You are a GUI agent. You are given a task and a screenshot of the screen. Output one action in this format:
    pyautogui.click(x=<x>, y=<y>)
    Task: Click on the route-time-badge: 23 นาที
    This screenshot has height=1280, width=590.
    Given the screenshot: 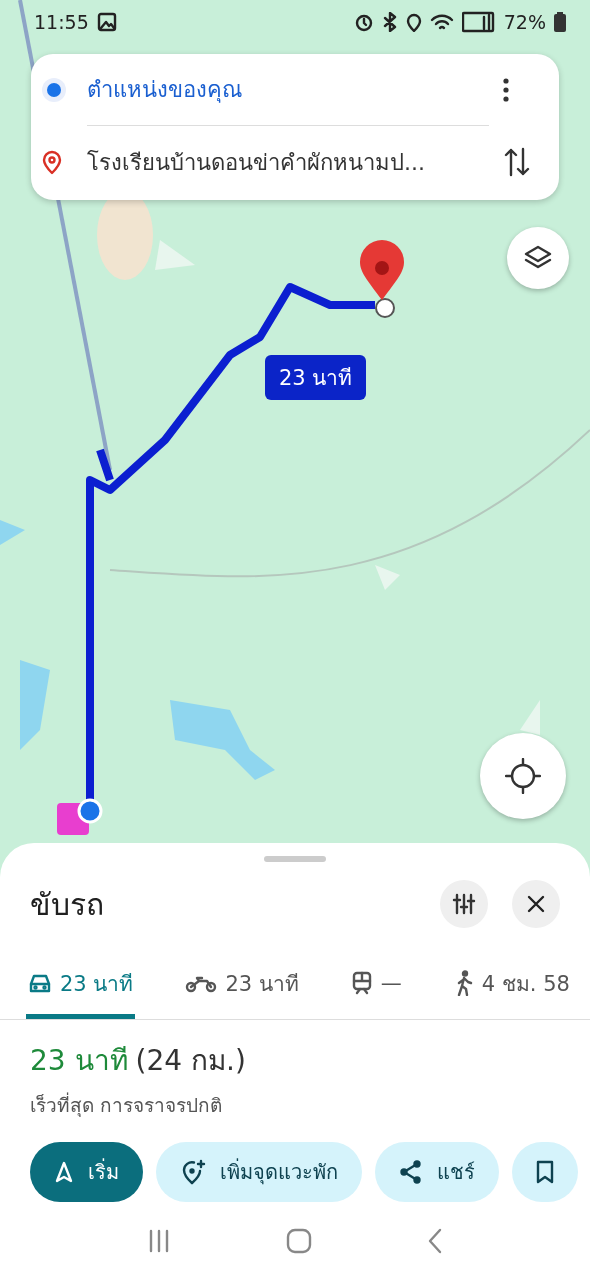 What is the action you would take?
    pyautogui.click(x=316, y=377)
    